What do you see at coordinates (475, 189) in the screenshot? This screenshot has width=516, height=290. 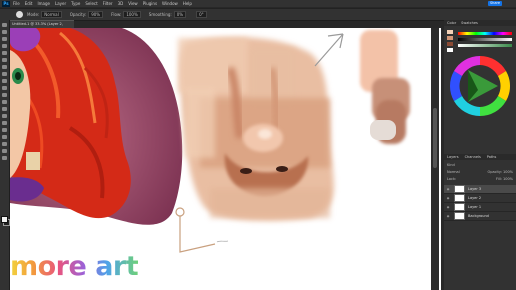 I see `layer-name: Layer 3` at bounding box center [475, 189].